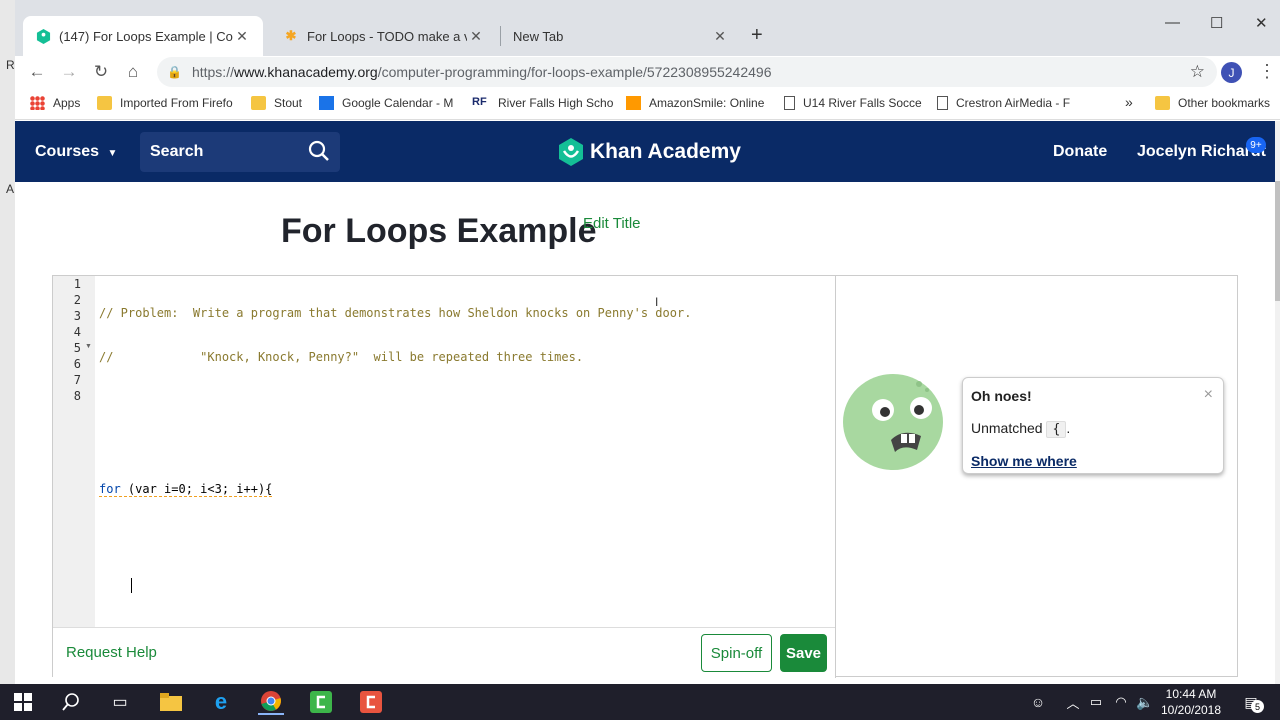 The height and width of the screenshot is (720, 1280). I want to click on fold-arrow-icon: ▼, so click(88, 346).